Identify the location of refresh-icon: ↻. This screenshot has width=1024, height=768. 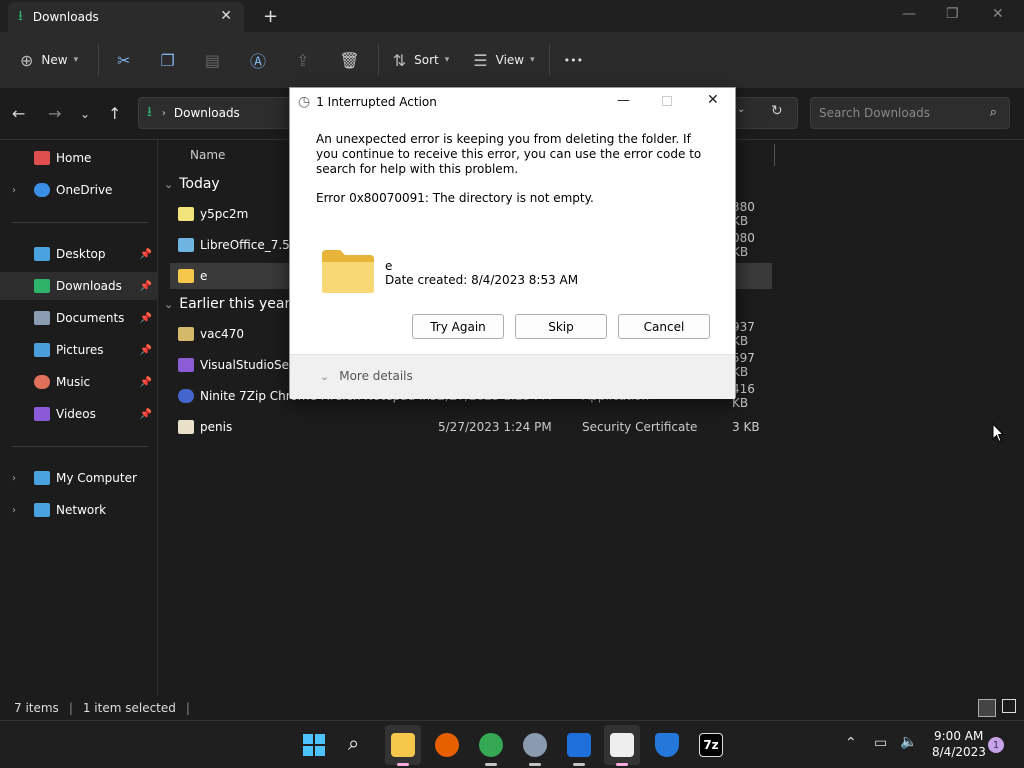
(777, 111).